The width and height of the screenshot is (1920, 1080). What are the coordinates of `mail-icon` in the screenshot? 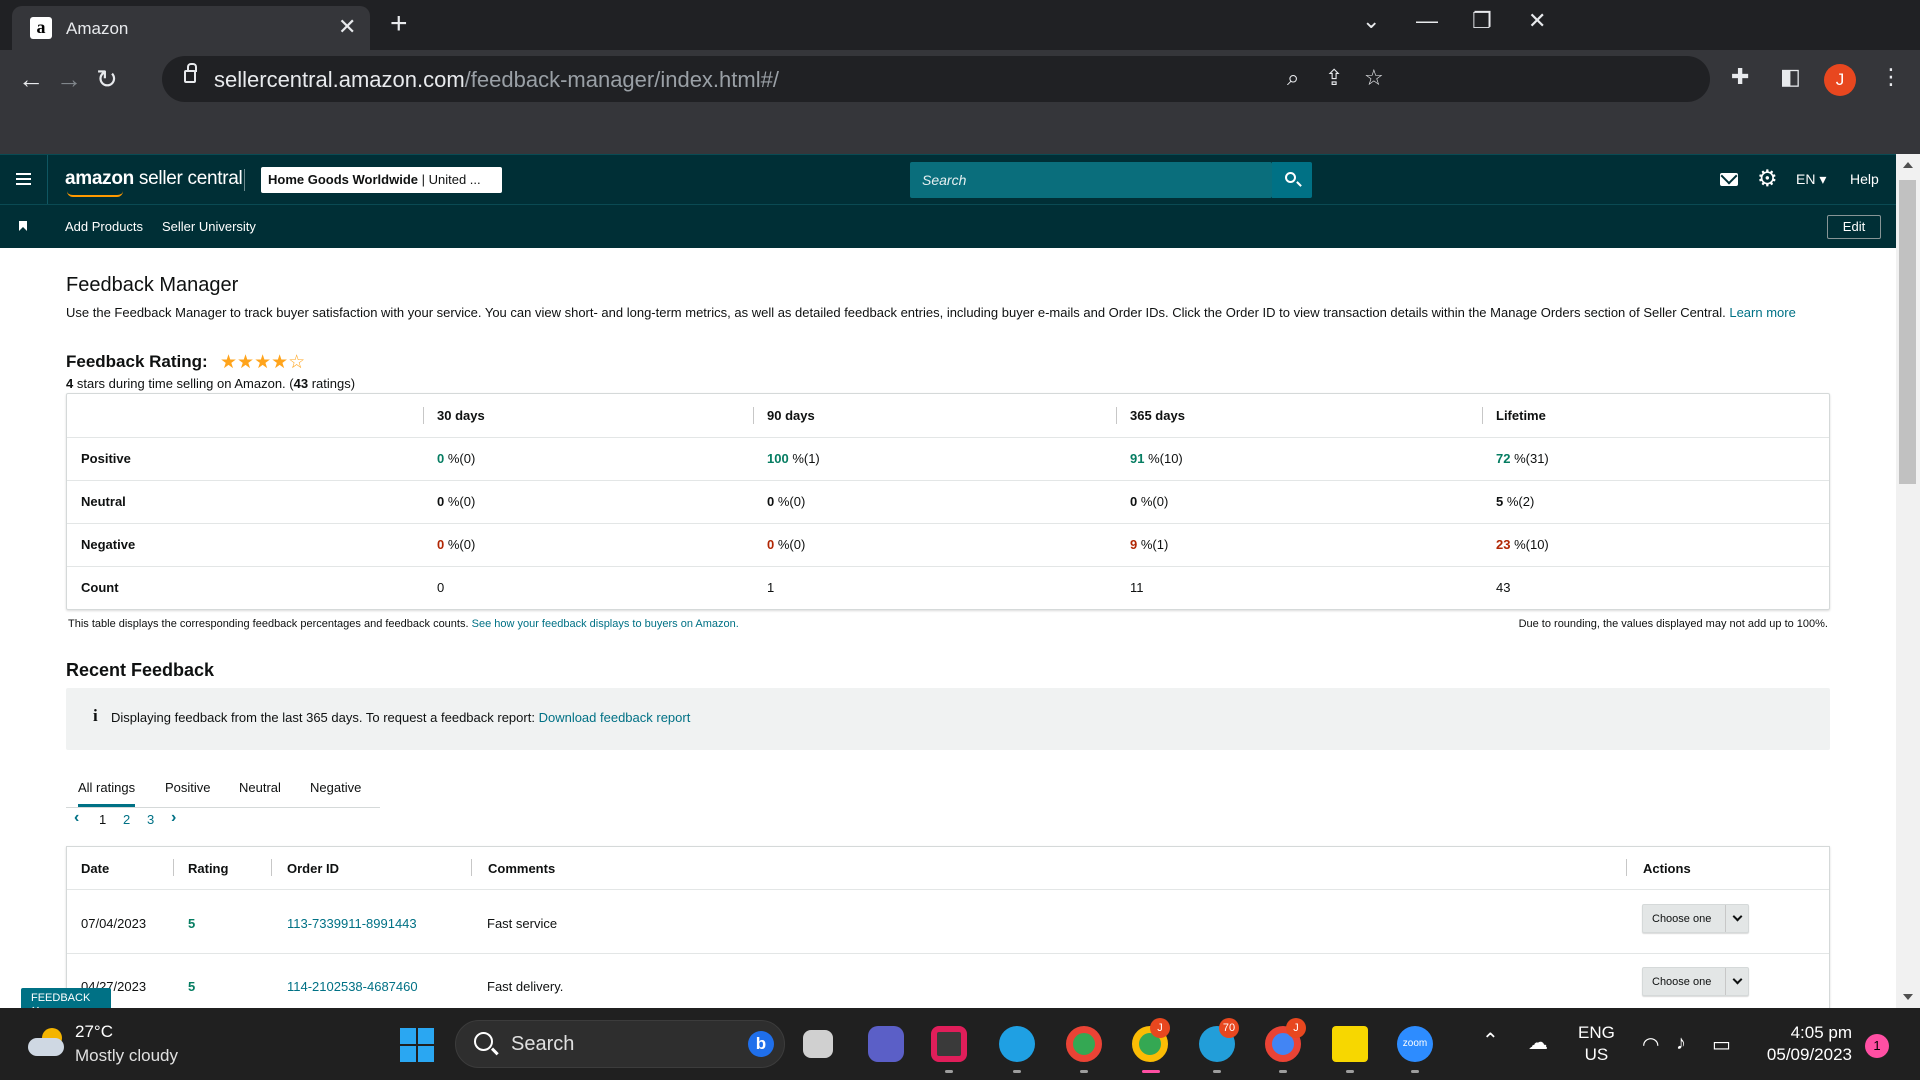 It's located at (1729, 179).